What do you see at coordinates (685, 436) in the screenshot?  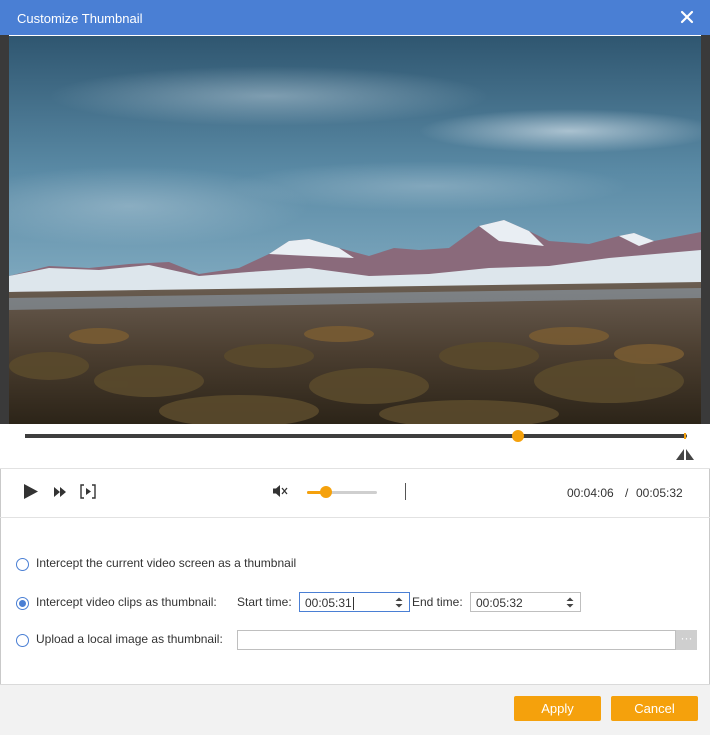 I see `progress-end-marker` at bounding box center [685, 436].